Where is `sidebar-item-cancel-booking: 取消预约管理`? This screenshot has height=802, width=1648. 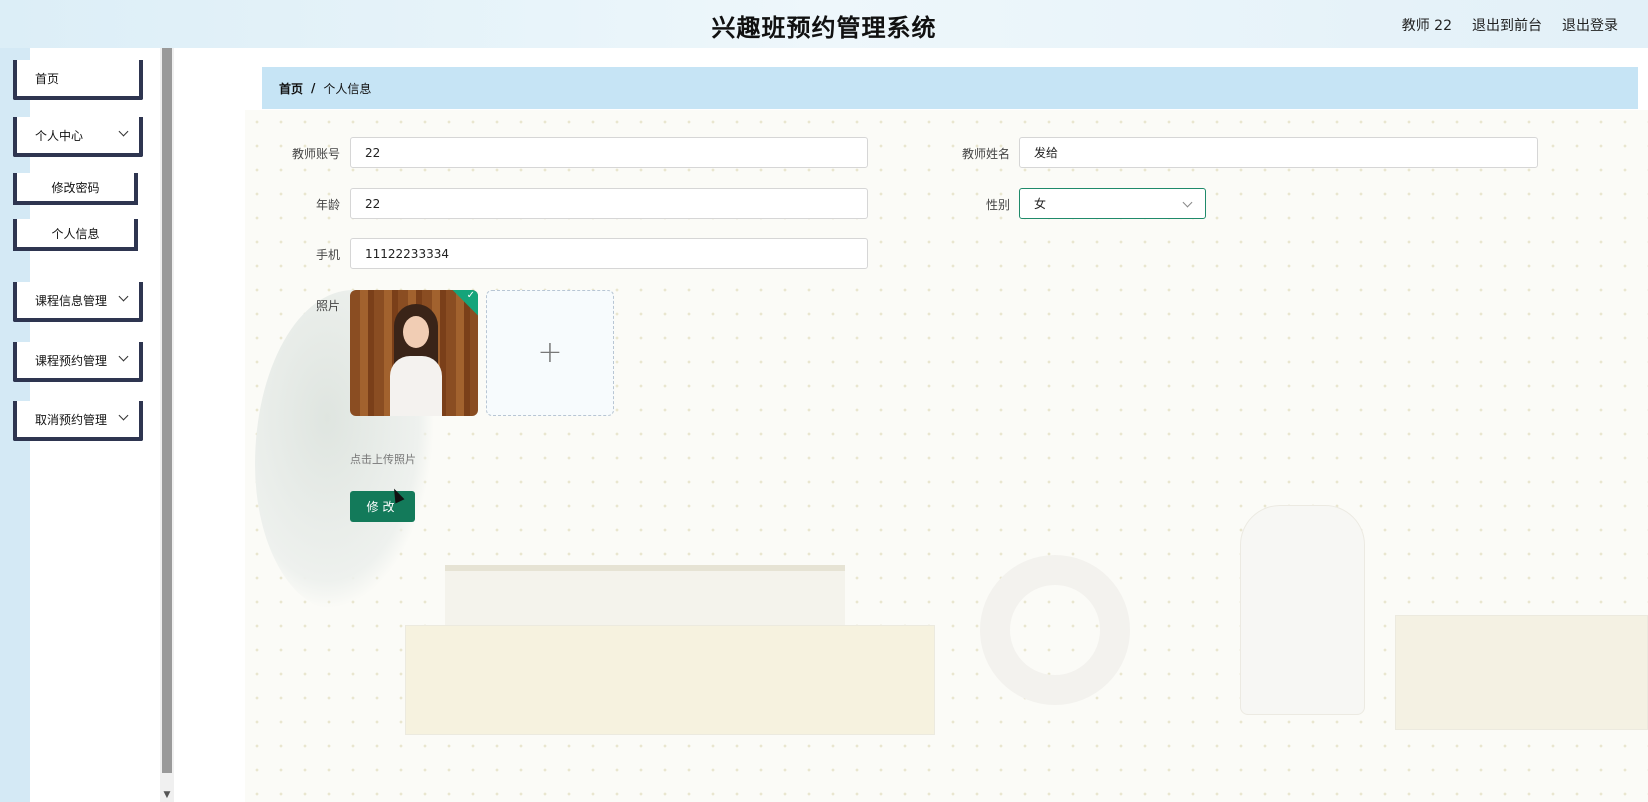 sidebar-item-cancel-booking: 取消预约管理 is located at coordinates (78, 421).